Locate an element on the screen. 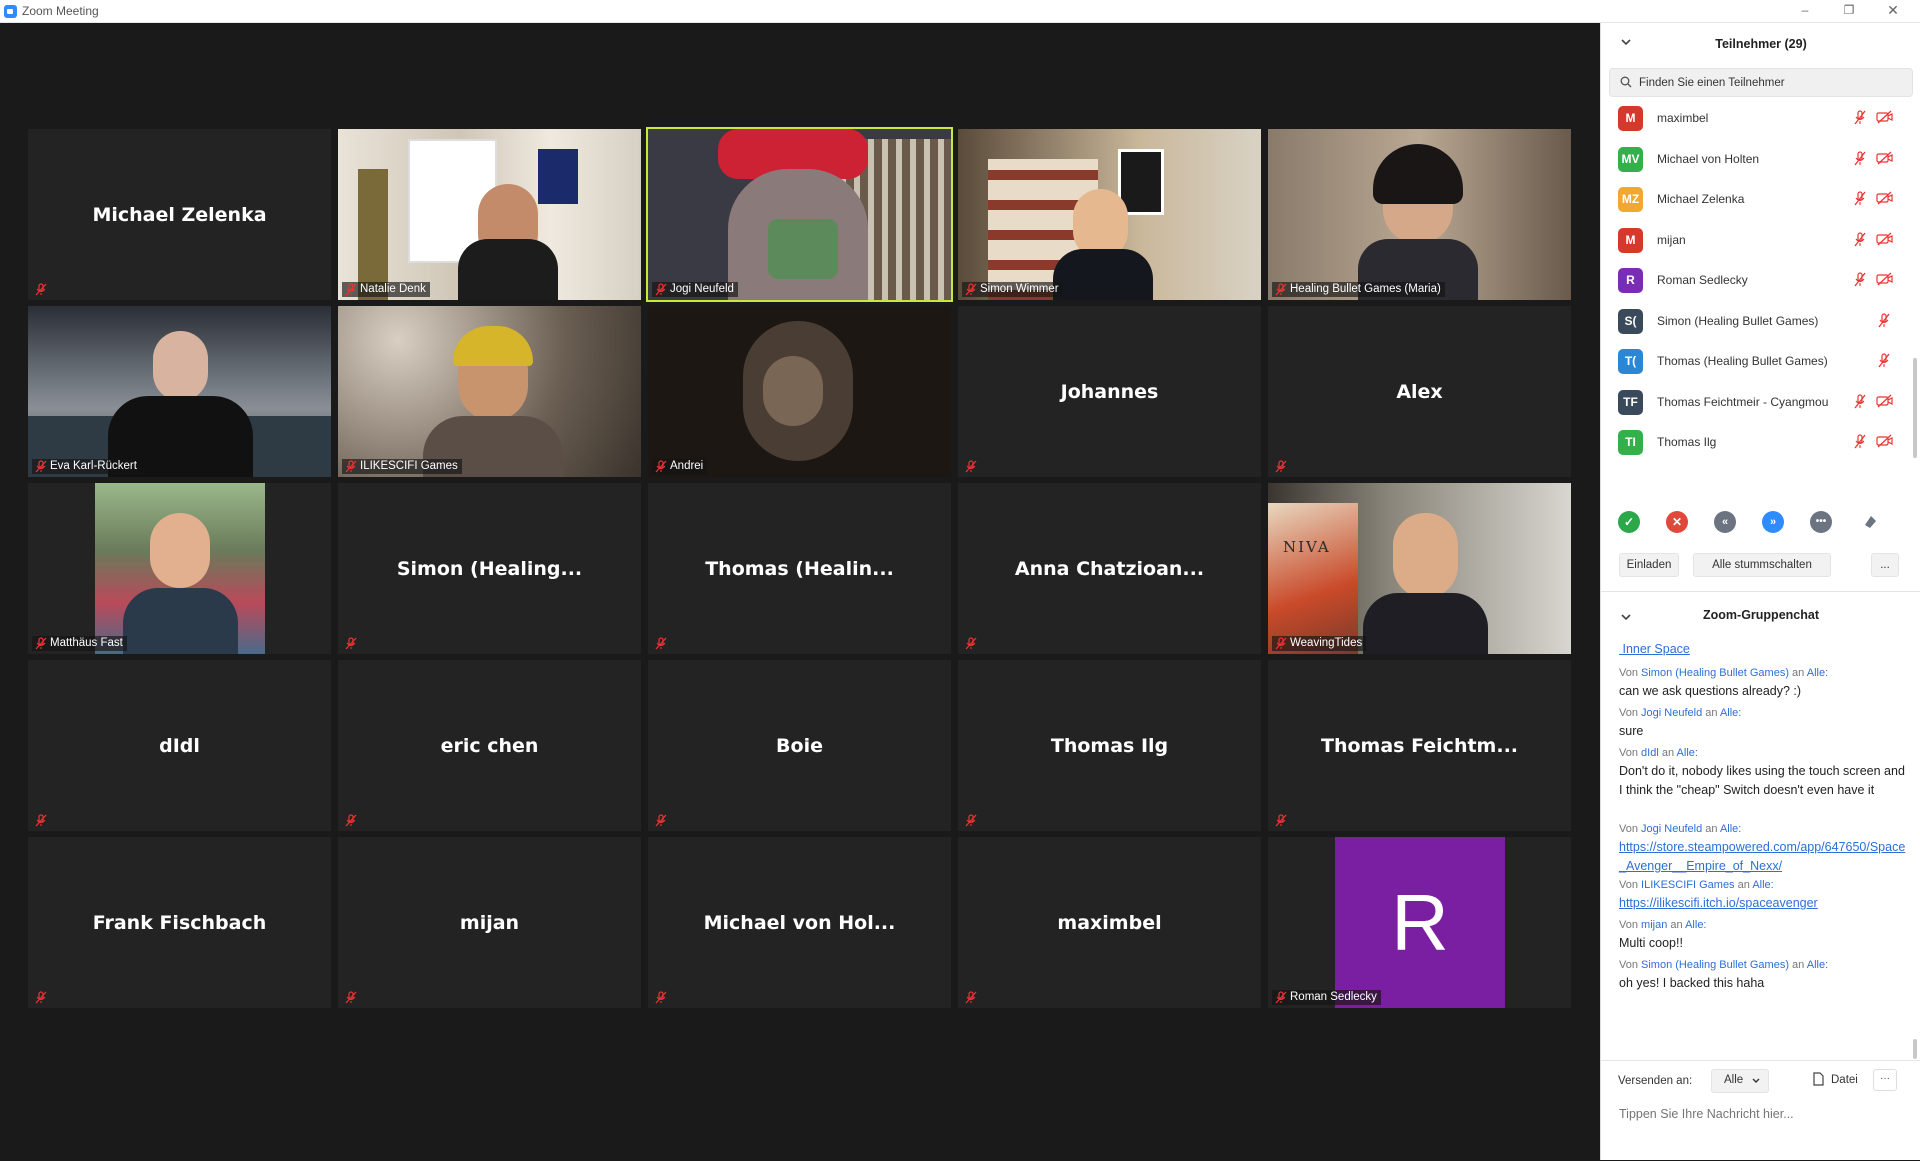  video-tile: Matthäus Fast is located at coordinates (179, 568).